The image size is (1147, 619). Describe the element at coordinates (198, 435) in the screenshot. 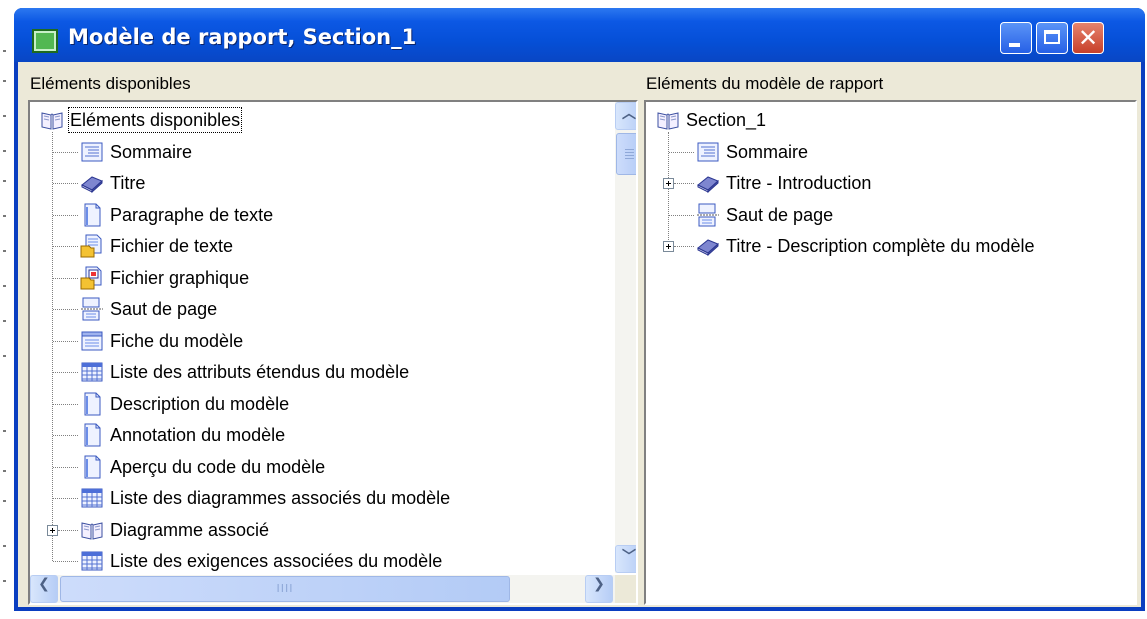

I see `tree-item-label: Annotation du modèle` at that location.